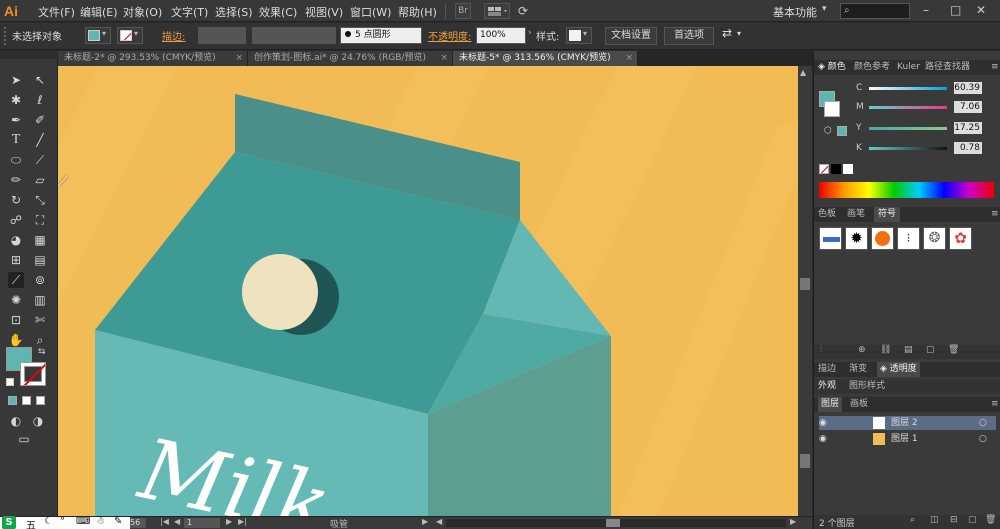  What do you see at coordinates (898, 369) in the screenshot?
I see `tab-transparency: ◈ 透明度` at bounding box center [898, 369].